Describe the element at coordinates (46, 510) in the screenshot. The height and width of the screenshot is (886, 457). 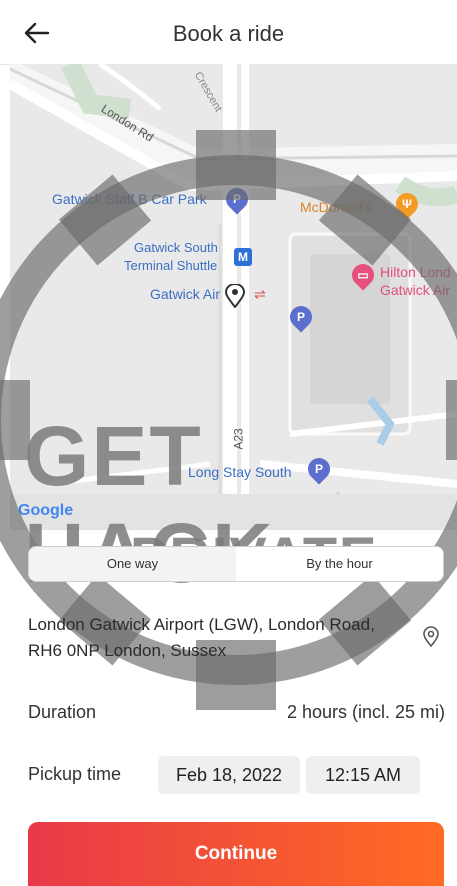
I see `google-logo: Google` at that location.